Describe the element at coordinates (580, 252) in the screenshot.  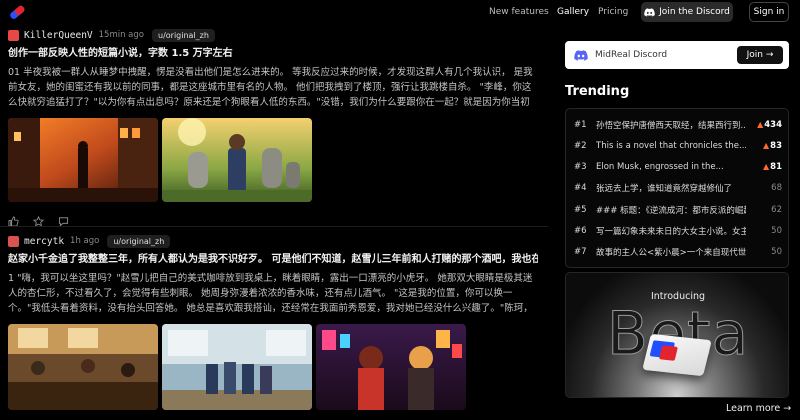
I see `trending-rank: #7` at that location.